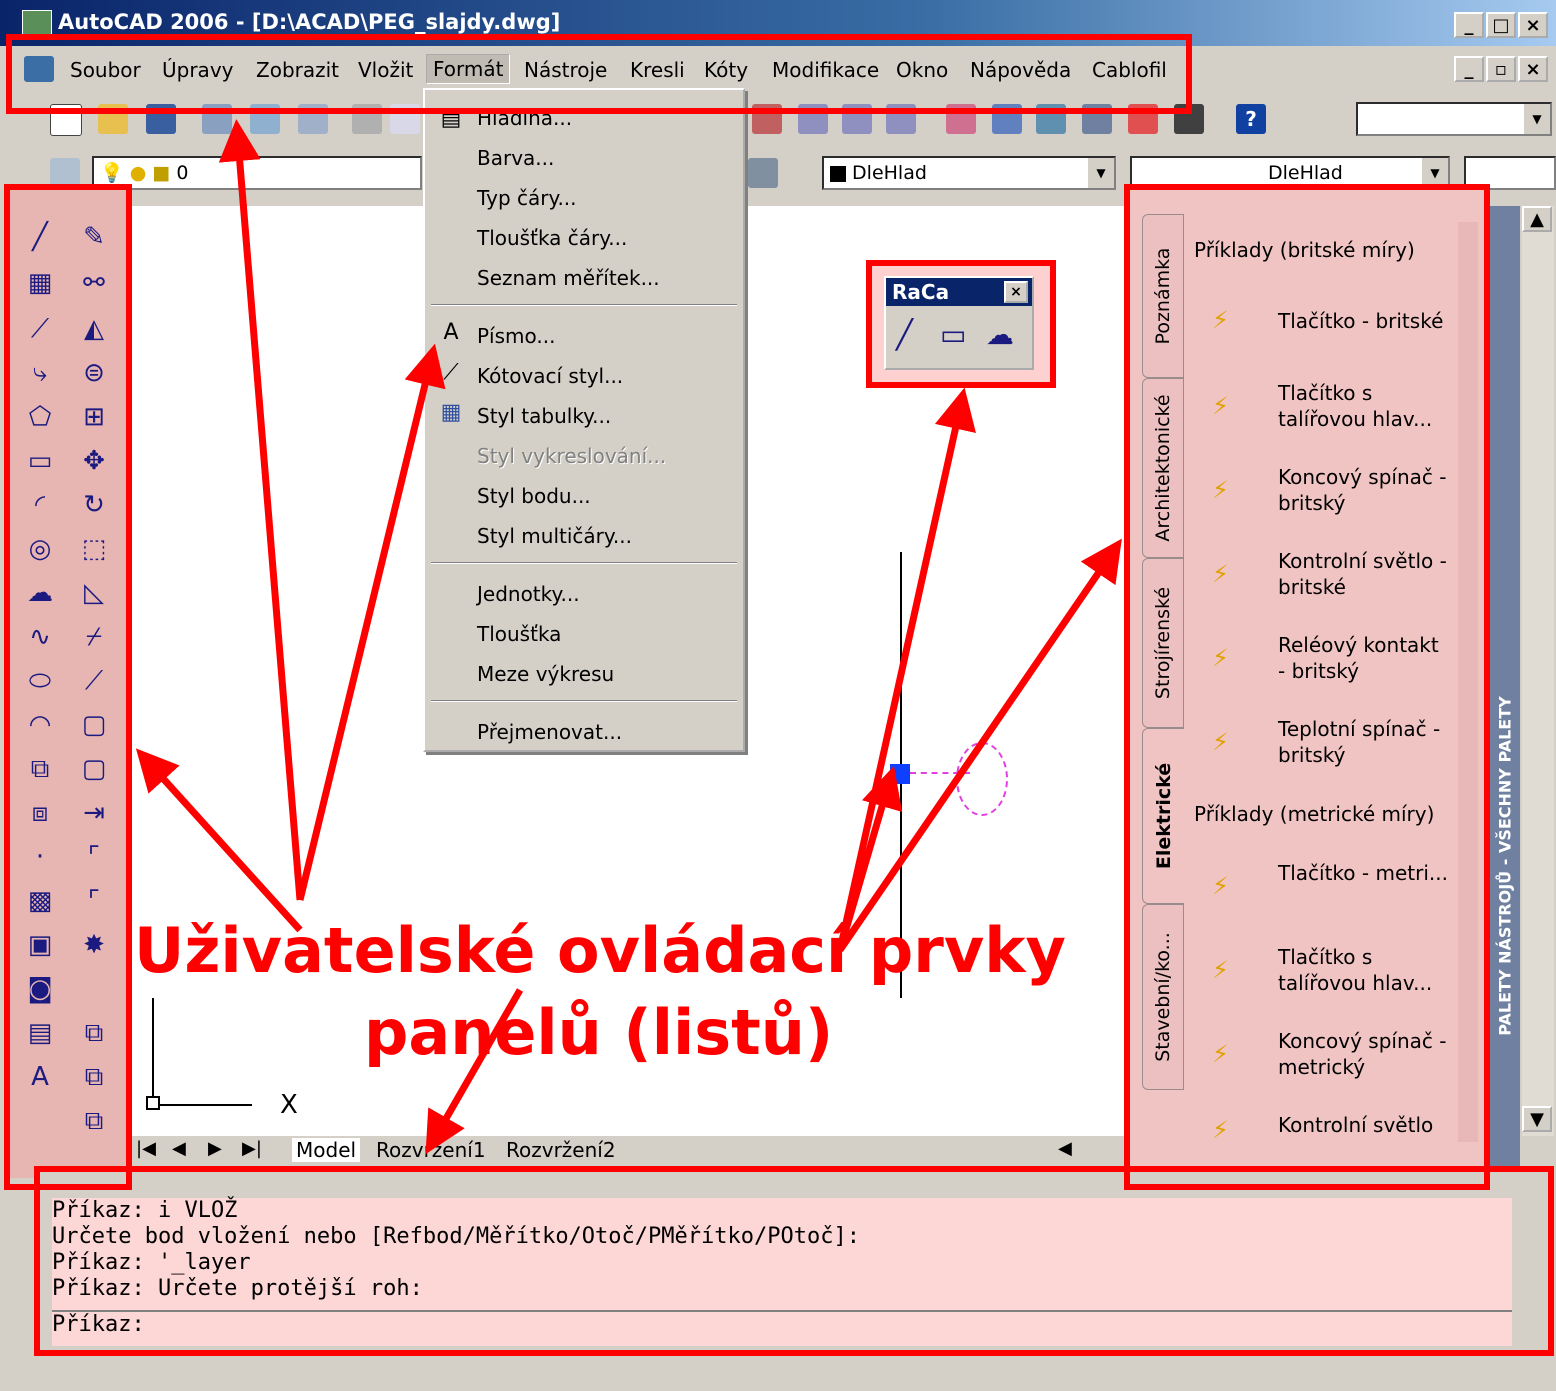 Image resolution: width=1556 pixels, height=1391 pixels. I want to click on annotation-line-2: panelů (listů), so click(599, 1032).